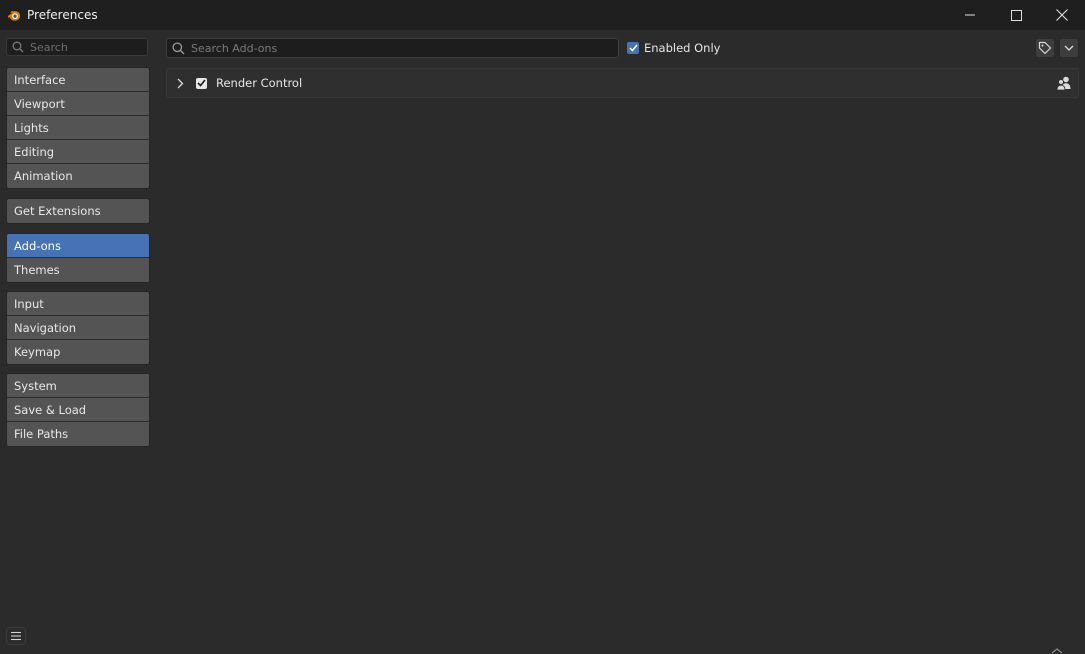 This screenshot has width=1085, height=654. I want to click on window-title: Preferences, so click(62, 15).